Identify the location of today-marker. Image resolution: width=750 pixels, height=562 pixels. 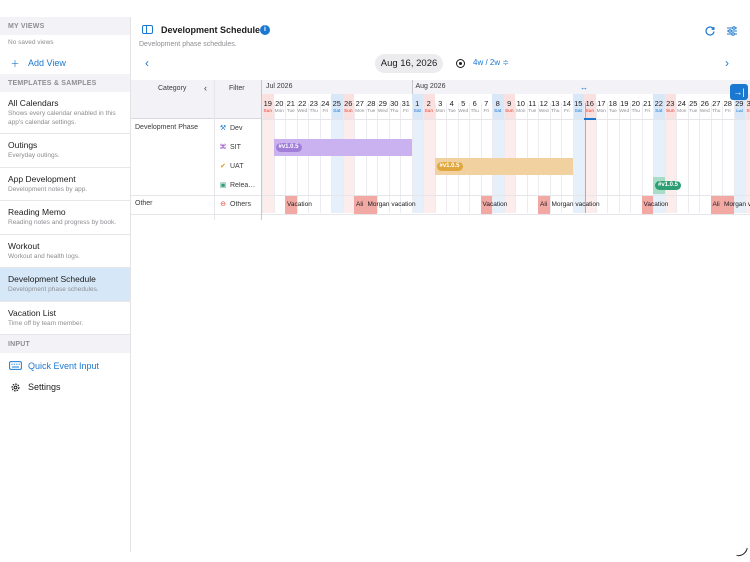
(590, 119).